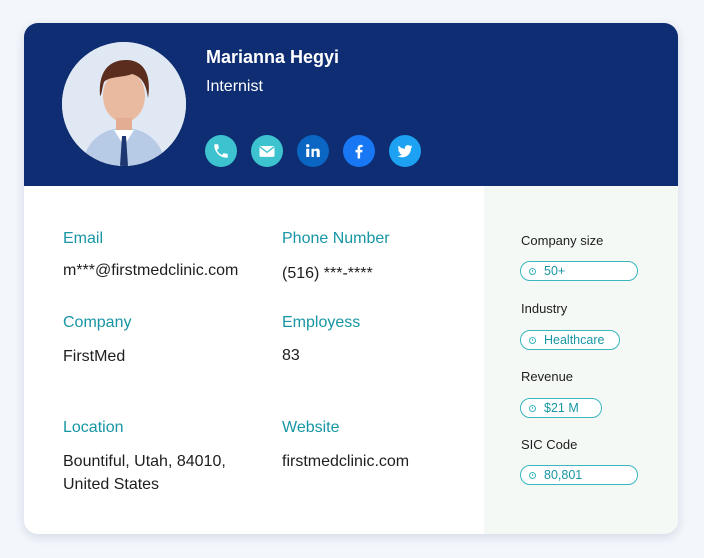 The width and height of the screenshot is (704, 558). Describe the element at coordinates (111, 484) in the screenshot. I see `location-line-2: United States` at that location.